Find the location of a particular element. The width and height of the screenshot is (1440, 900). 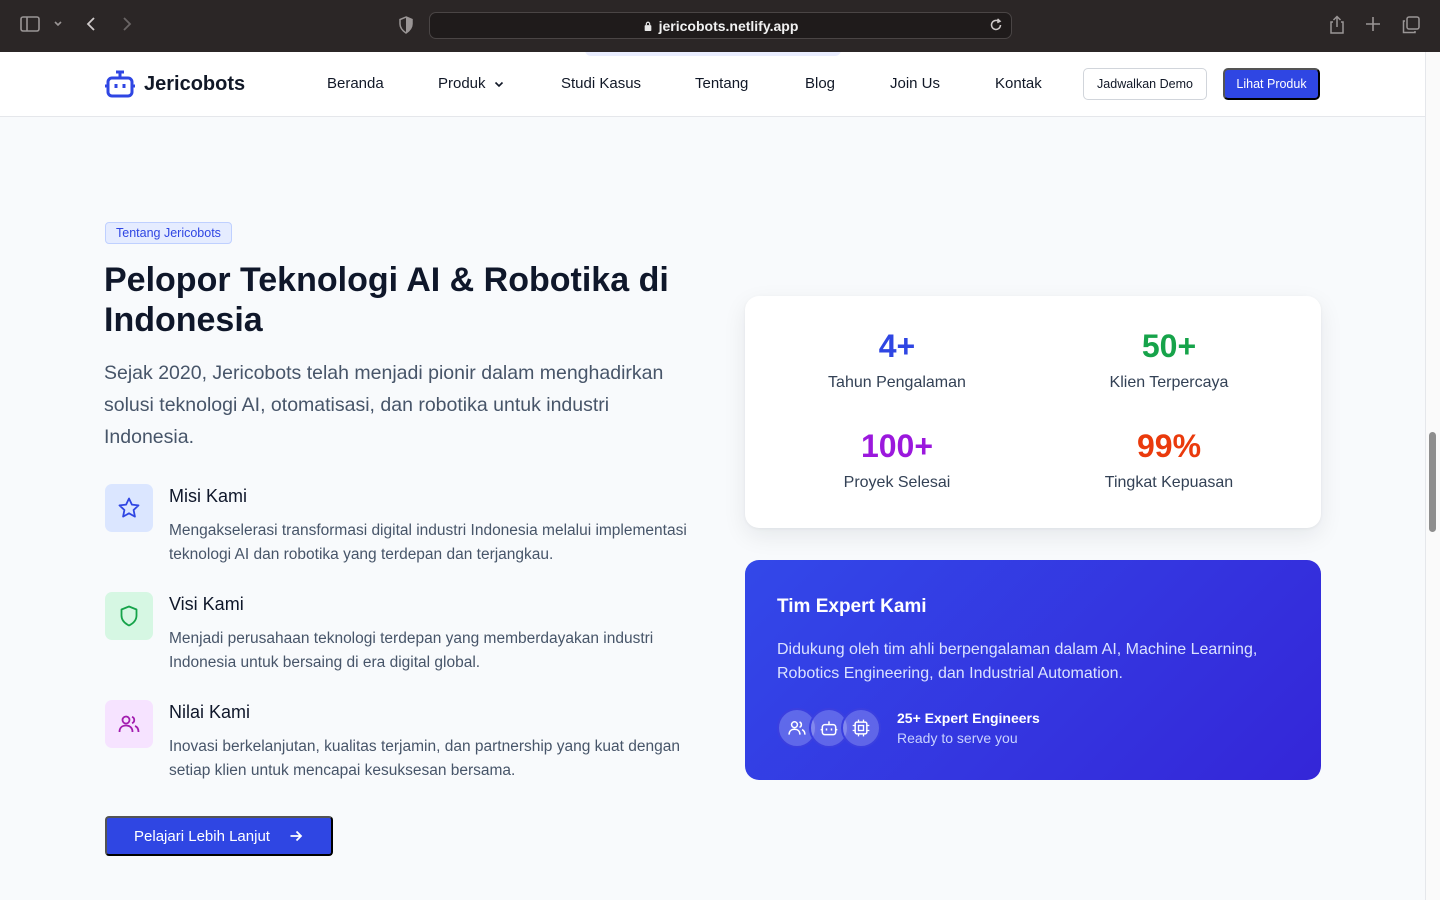

team-title: Tim Expert Kami is located at coordinates (852, 606).